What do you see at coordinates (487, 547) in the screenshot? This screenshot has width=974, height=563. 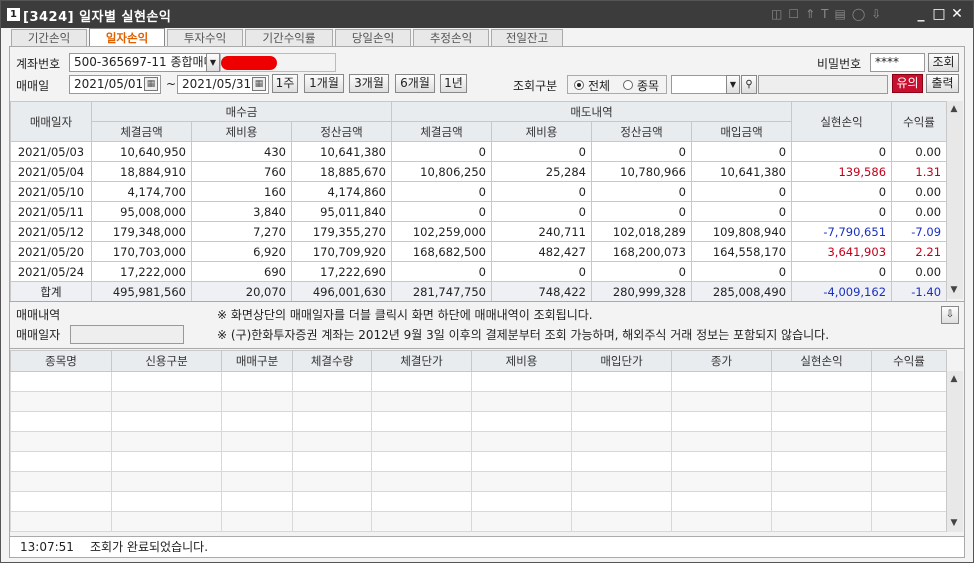 I see `status-bar: 13:07:51 조회가 완료되었습니다.` at bounding box center [487, 547].